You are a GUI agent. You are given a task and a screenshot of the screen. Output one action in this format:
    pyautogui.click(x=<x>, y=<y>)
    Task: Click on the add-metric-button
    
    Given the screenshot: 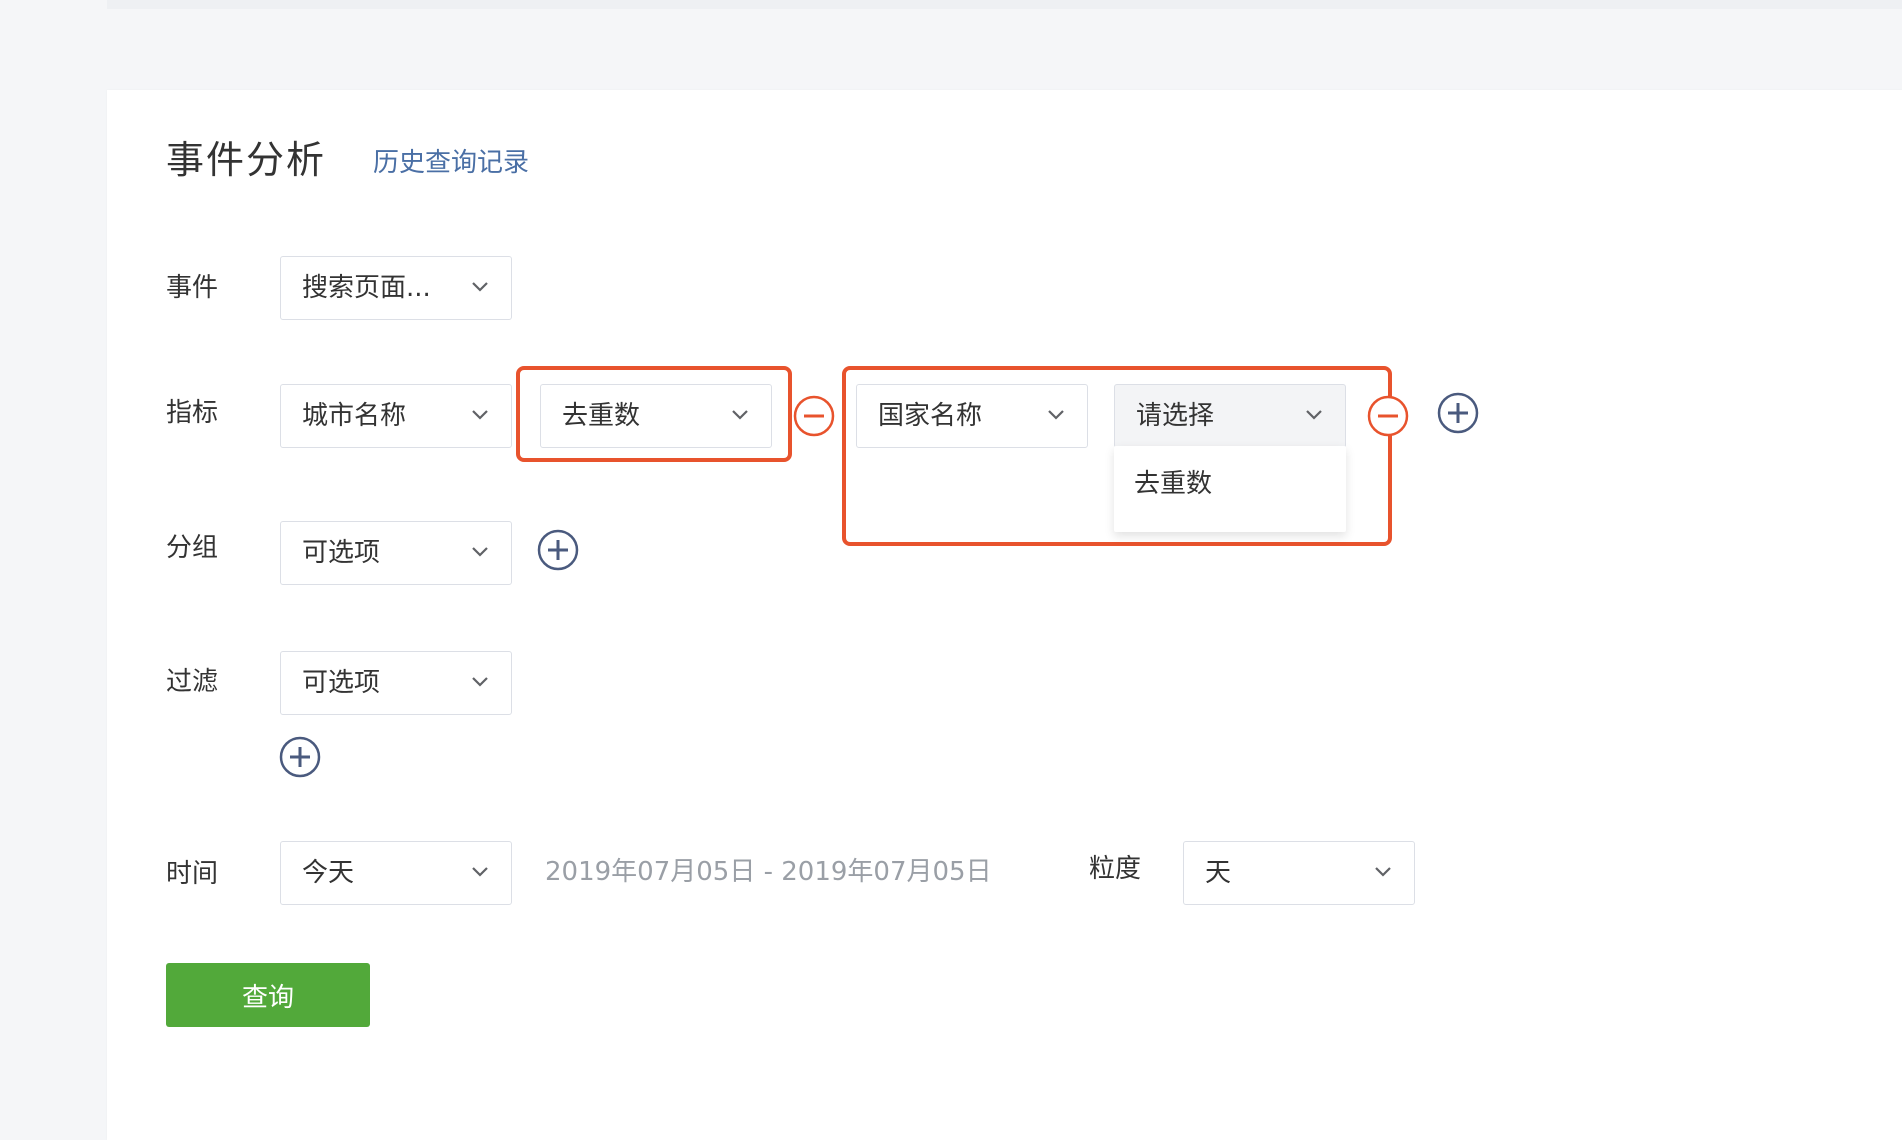 What is the action you would take?
    pyautogui.click(x=1458, y=413)
    